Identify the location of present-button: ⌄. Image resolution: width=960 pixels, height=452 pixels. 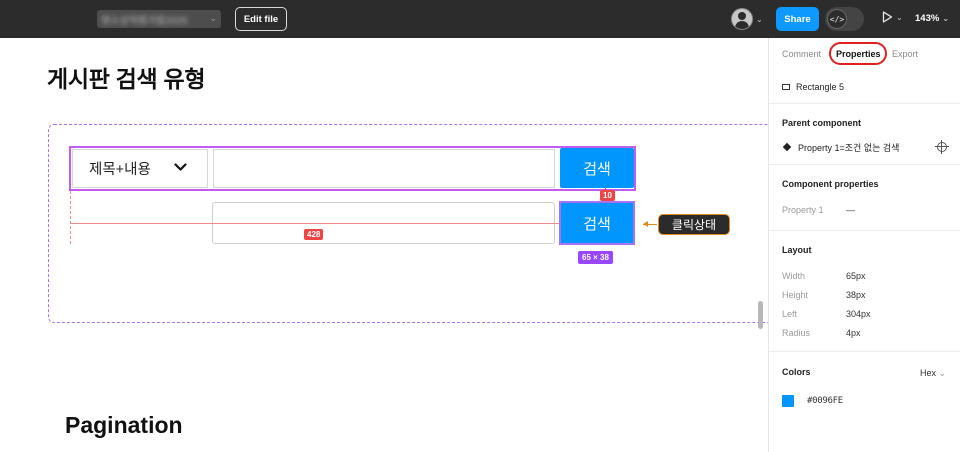
(892, 17).